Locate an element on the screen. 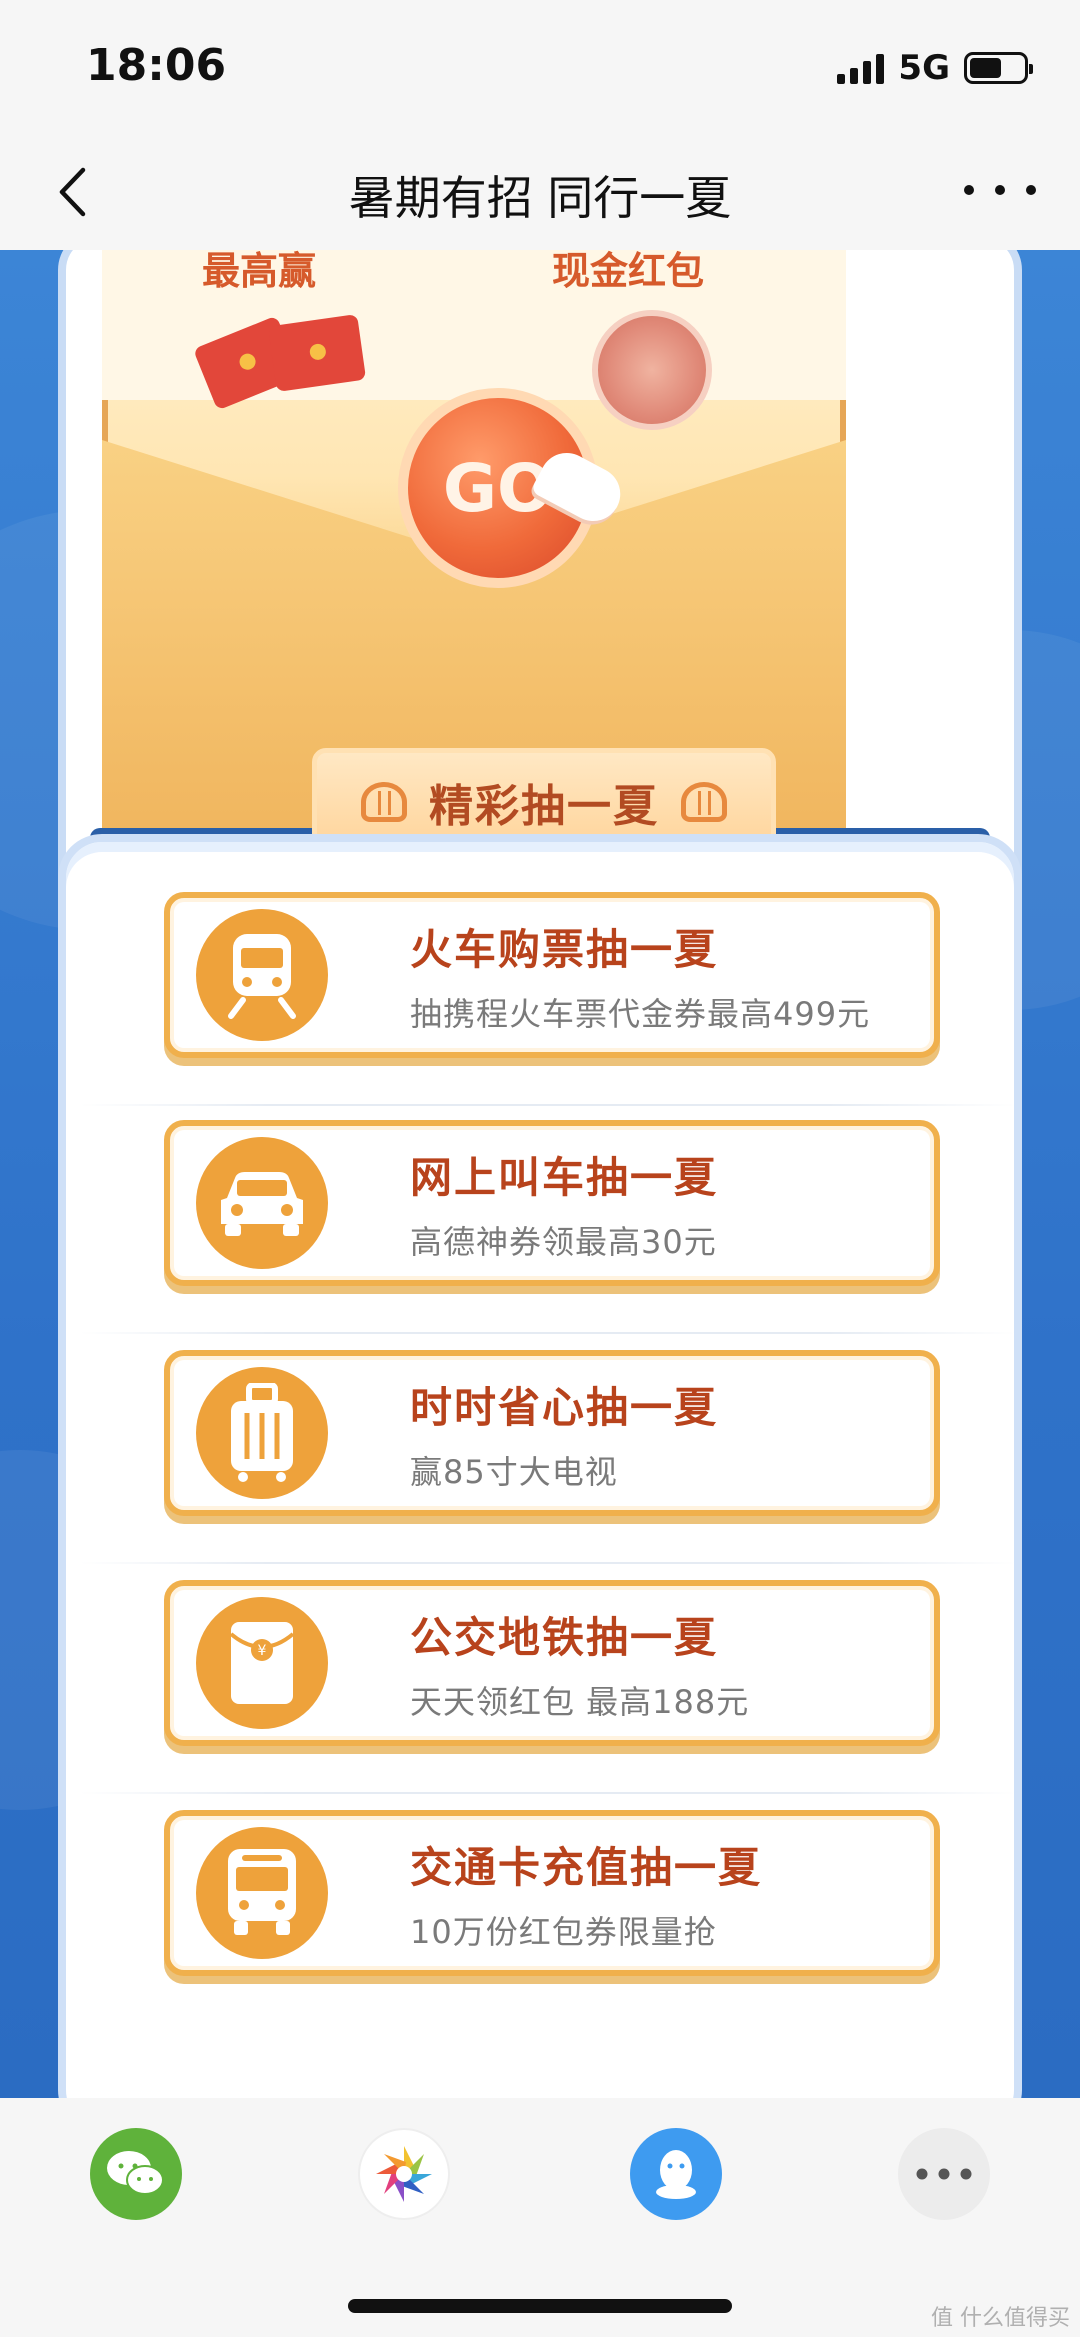 Image resolution: width=1080 pixels, height=2337 pixels. wechat-share-button is located at coordinates (136, 2174).